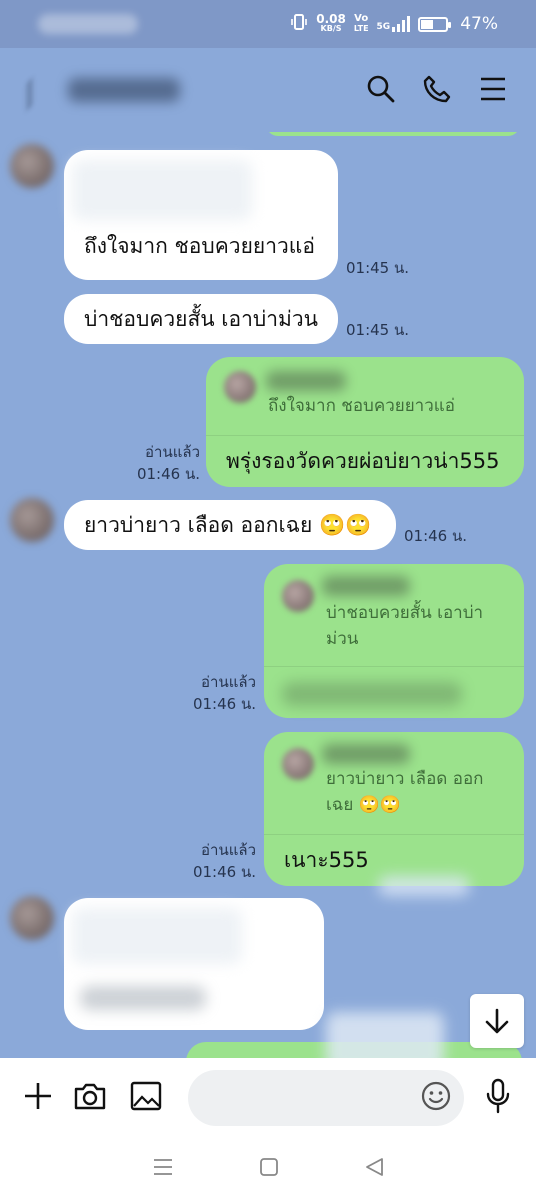 This screenshot has height=1200, width=536. I want to click on quoted-text: ม่วน, so click(342, 639).